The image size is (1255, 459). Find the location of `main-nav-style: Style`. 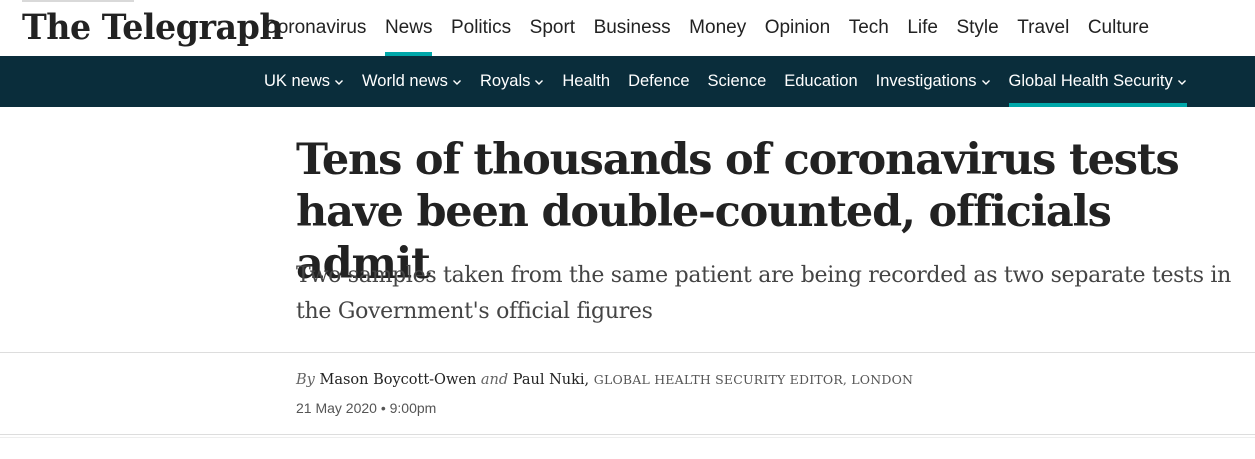

main-nav-style: Style is located at coordinates (977, 28).